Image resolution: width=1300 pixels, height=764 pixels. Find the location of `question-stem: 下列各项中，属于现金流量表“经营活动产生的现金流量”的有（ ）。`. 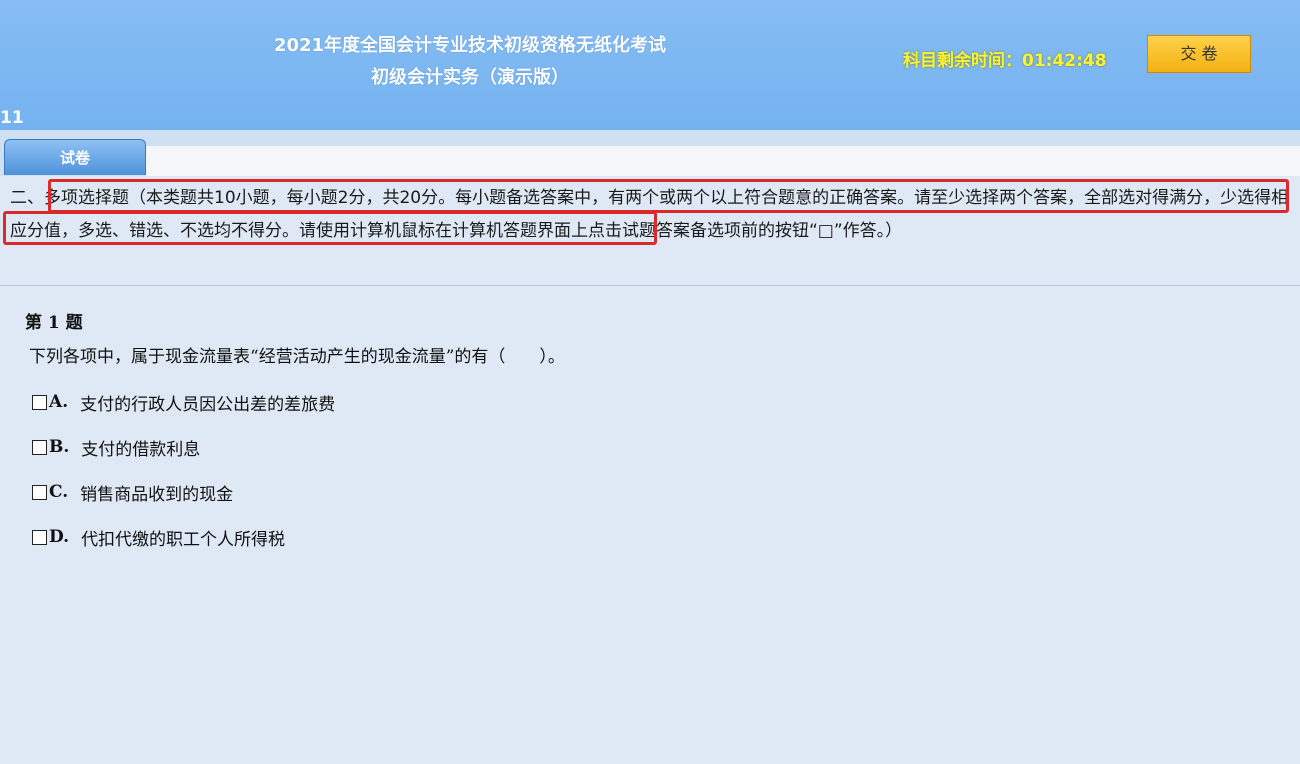

question-stem: 下列各项中，属于现金流量表“经营活动产生的现金流量”的有（ ）。 is located at coordinates (297, 357).